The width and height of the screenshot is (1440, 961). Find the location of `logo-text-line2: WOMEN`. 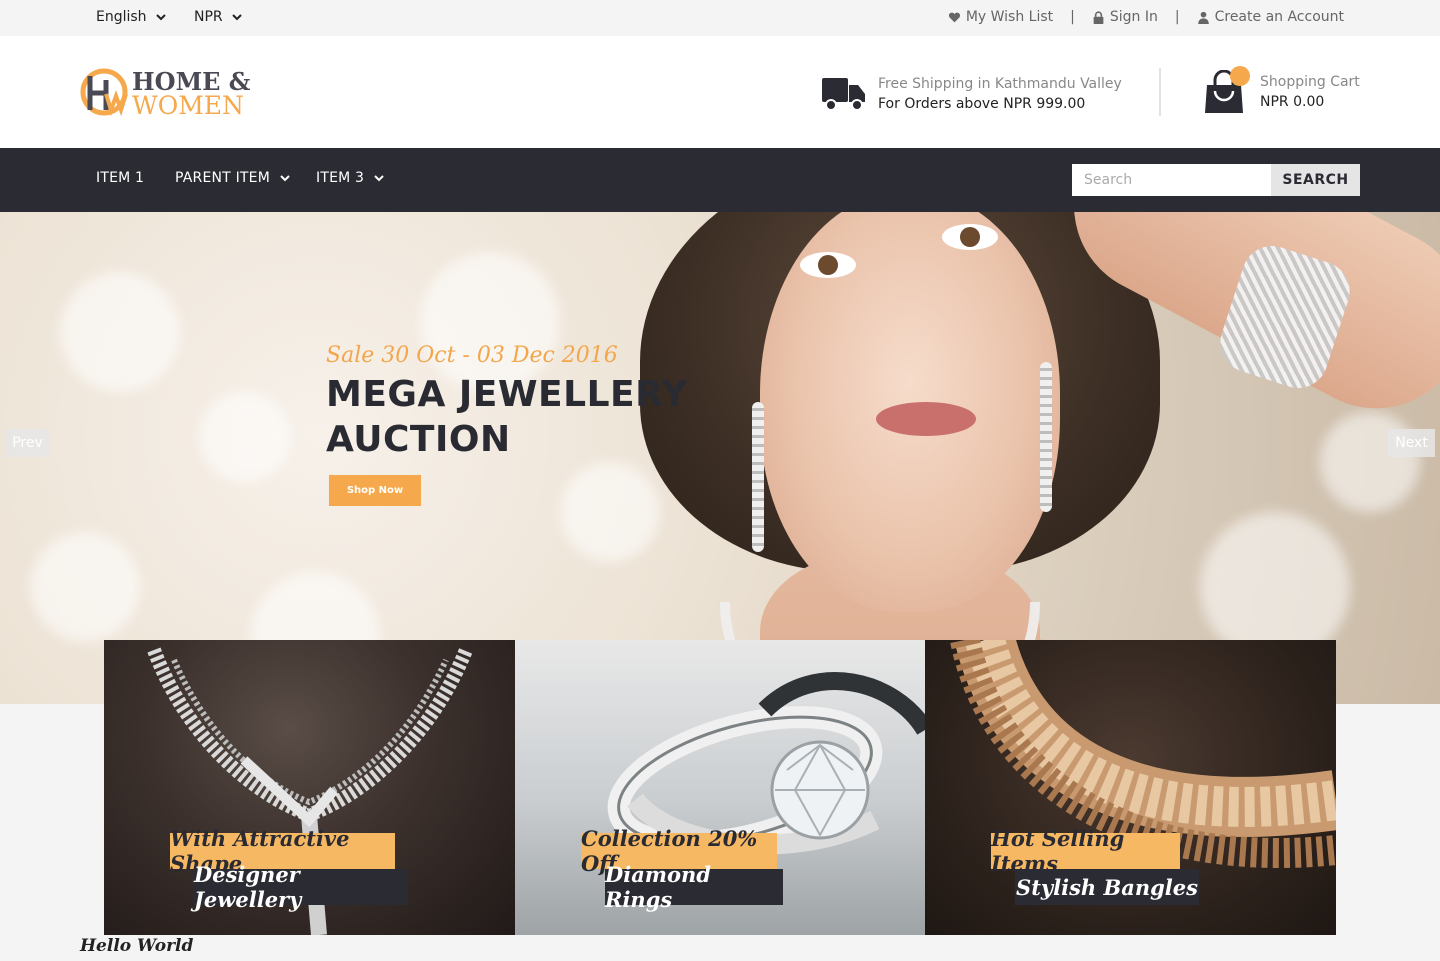

logo-text-line2: WOMEN is located at coordinates (188, 104).